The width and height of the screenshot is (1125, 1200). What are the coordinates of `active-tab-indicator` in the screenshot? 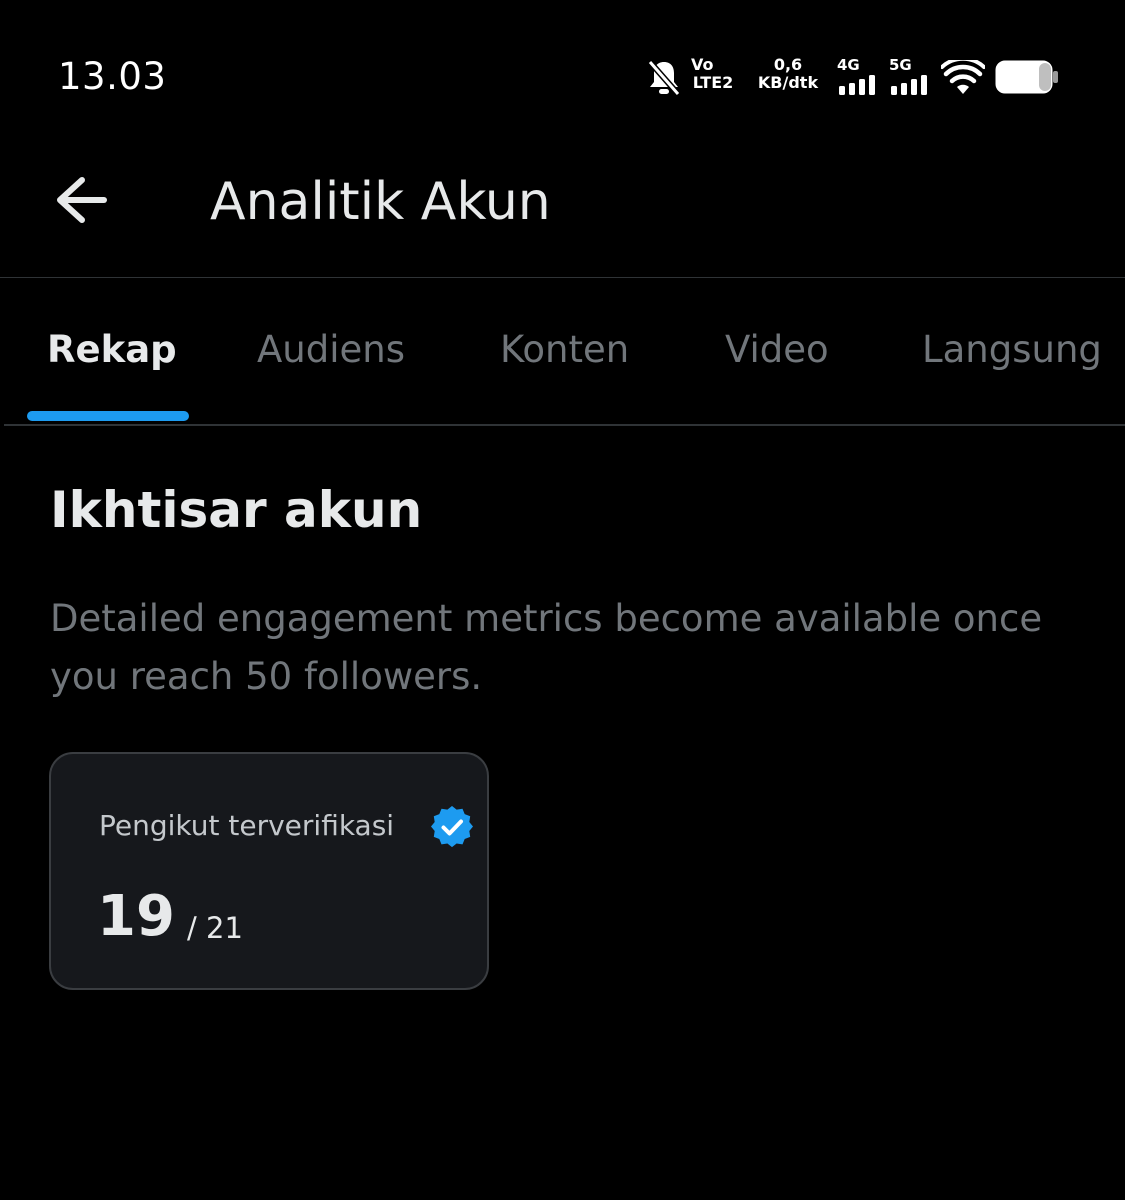 It's located at (108, 416).